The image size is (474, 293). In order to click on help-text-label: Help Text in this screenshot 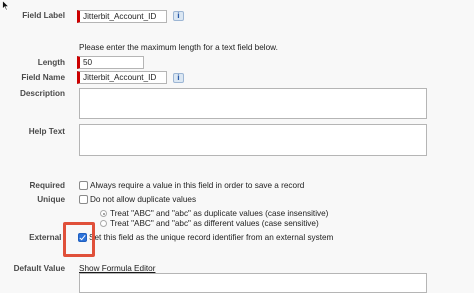, I will do `click(46, 131)`.